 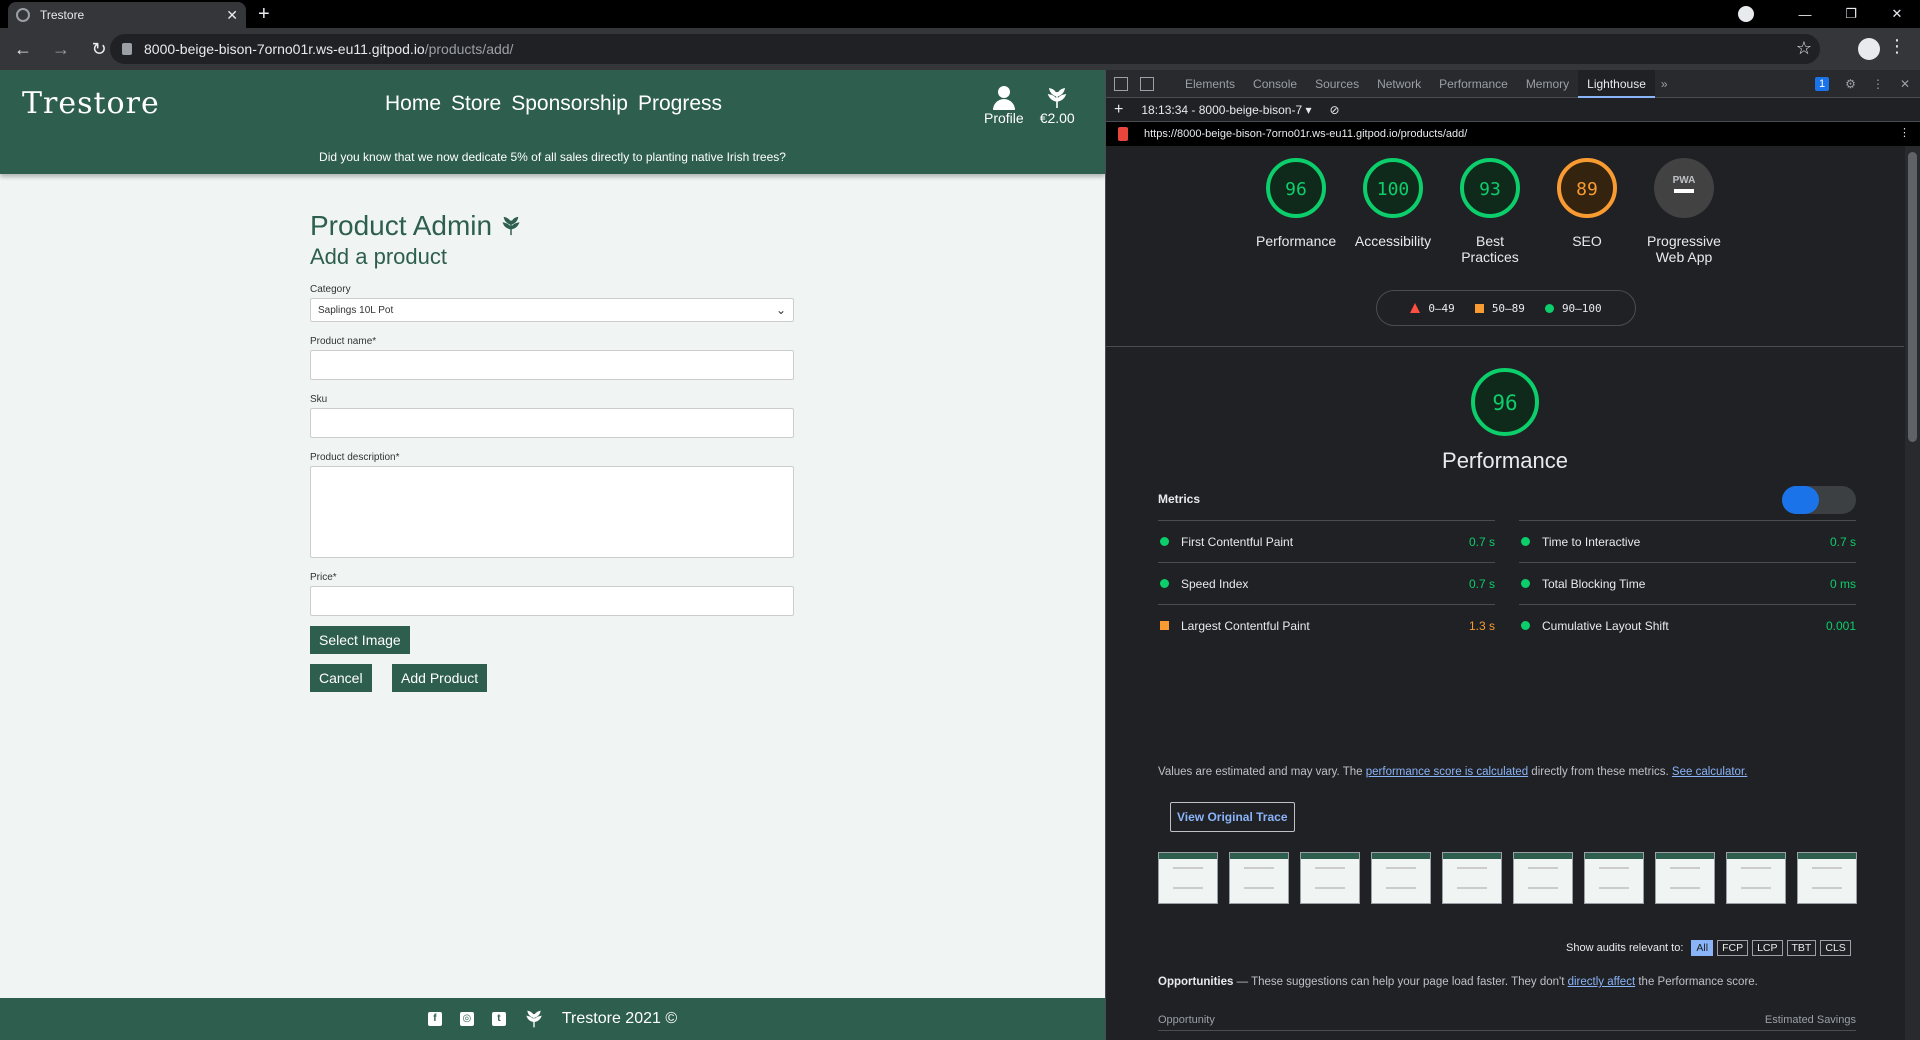 What do you see at coordinates (1616, 84) in the screenshot?
I see `tab-lighthouse: Lighthouse` at bounding box center [1616, 84].